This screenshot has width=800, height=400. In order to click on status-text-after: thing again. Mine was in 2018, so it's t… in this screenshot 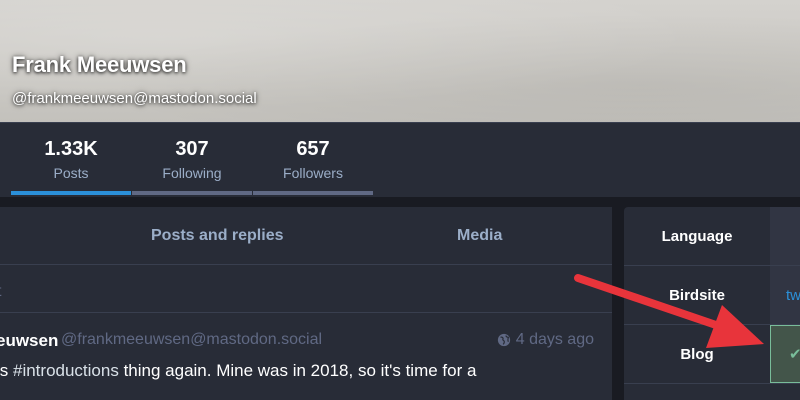, I will do `click(297, 370)`.